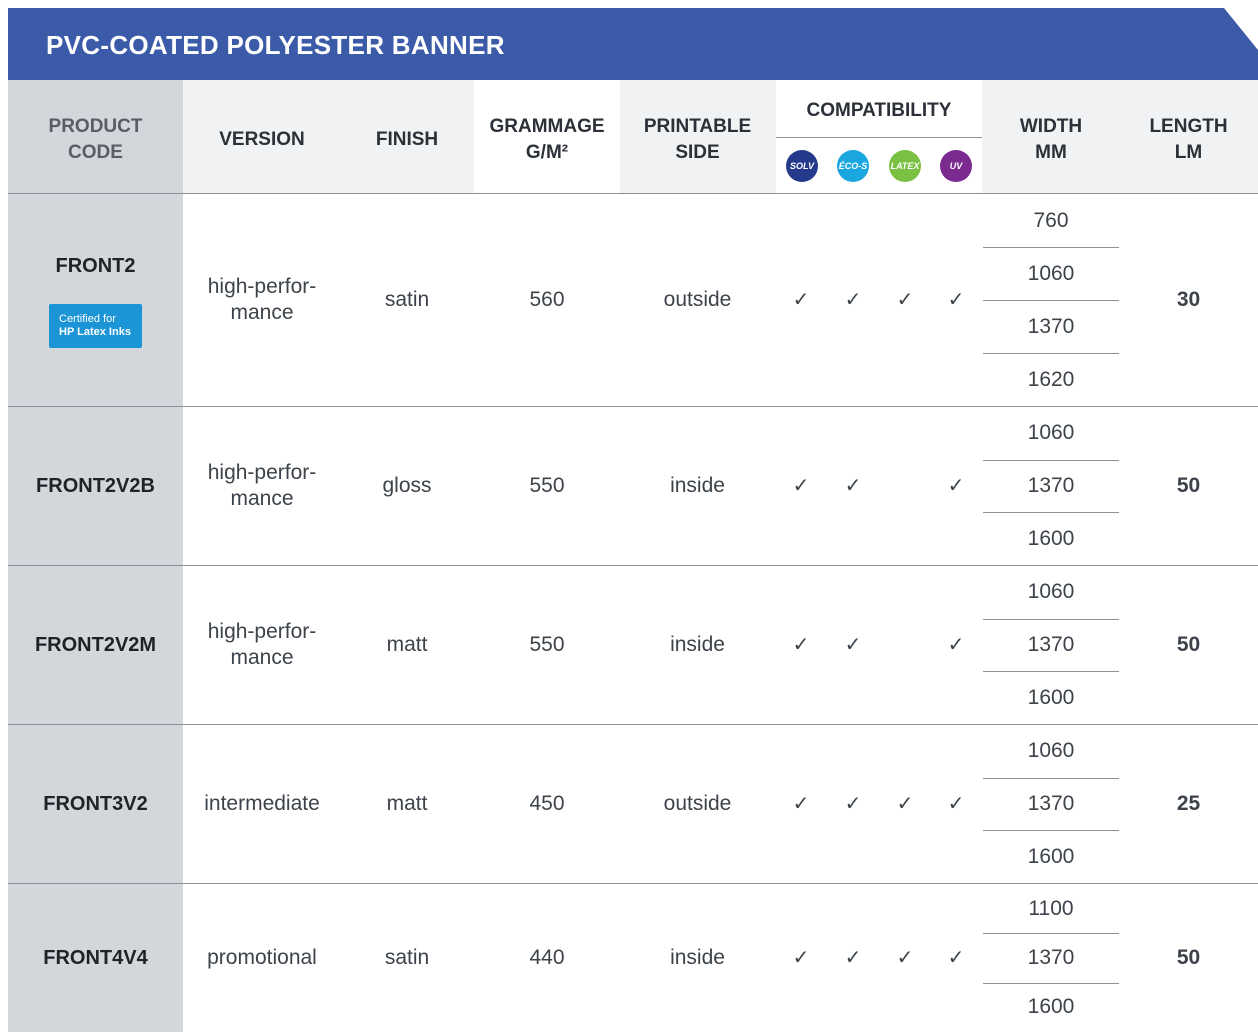 Image resolution: width=1258 pixels, height=1032 pixels. Describe the element at coordinates (262, 957) in the screenshot. I see `version-cell: promotional` at that location.